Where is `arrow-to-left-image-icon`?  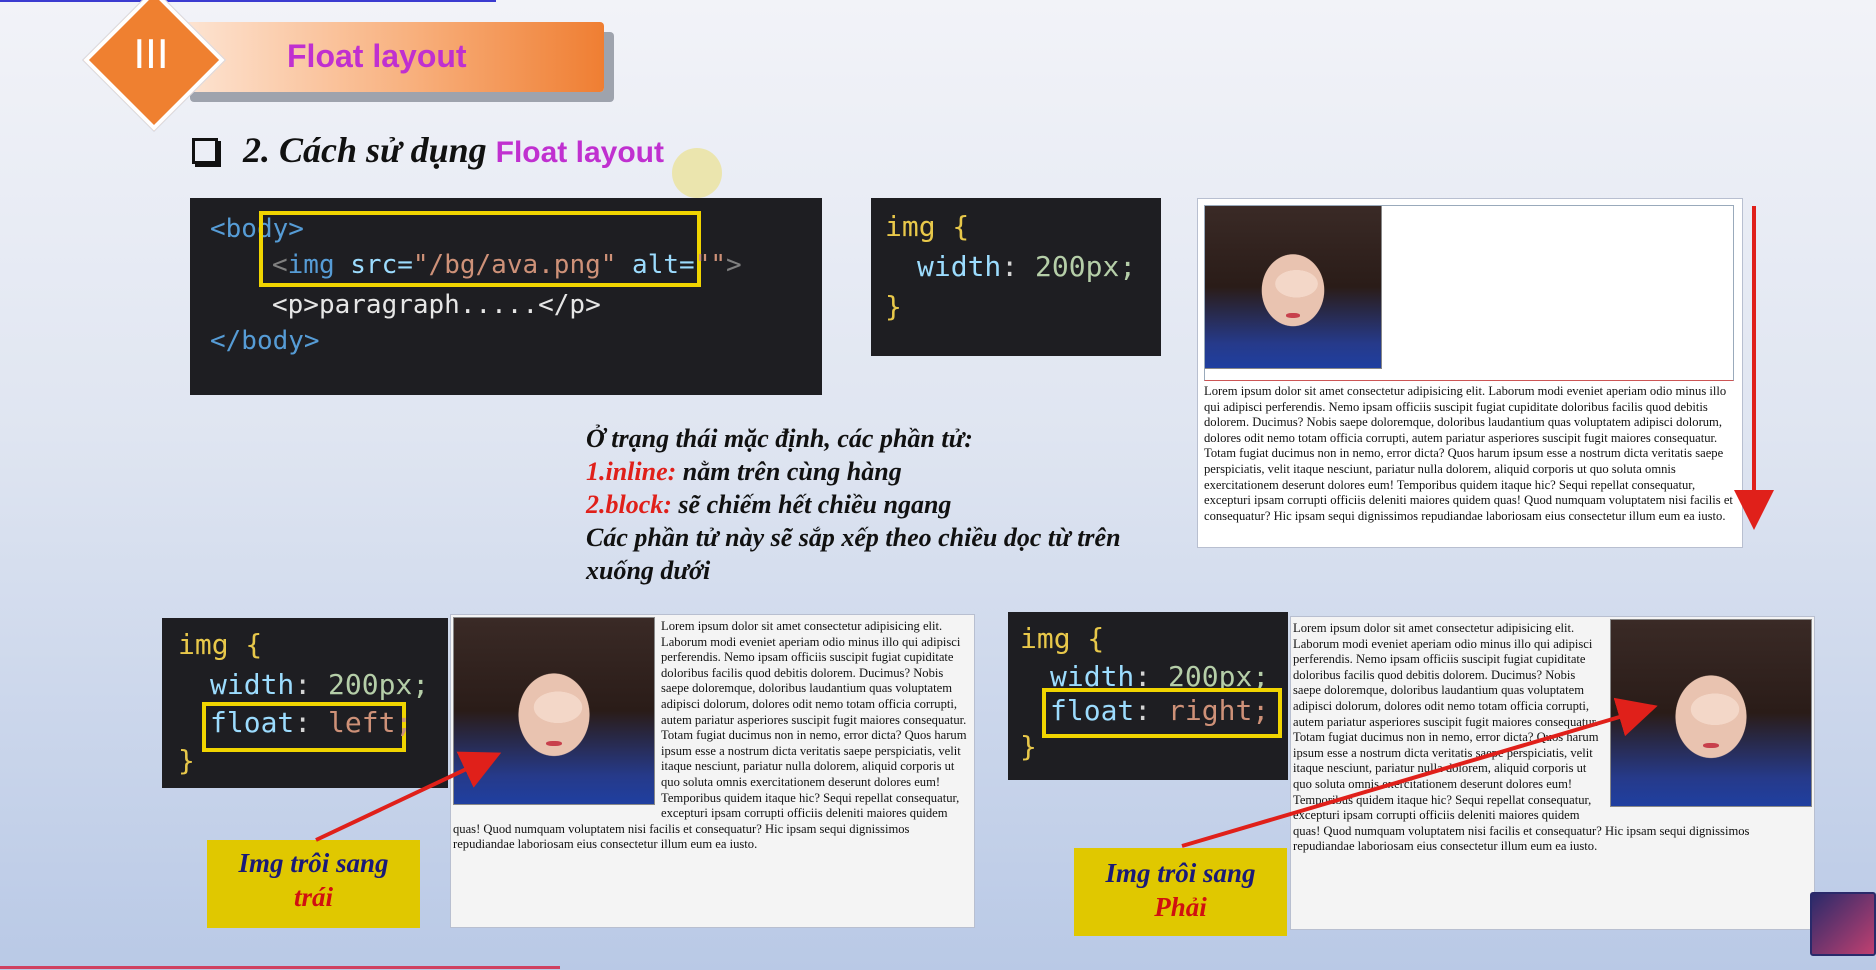
arrow-to-left-image-icon is located at coordinates (408, 796).